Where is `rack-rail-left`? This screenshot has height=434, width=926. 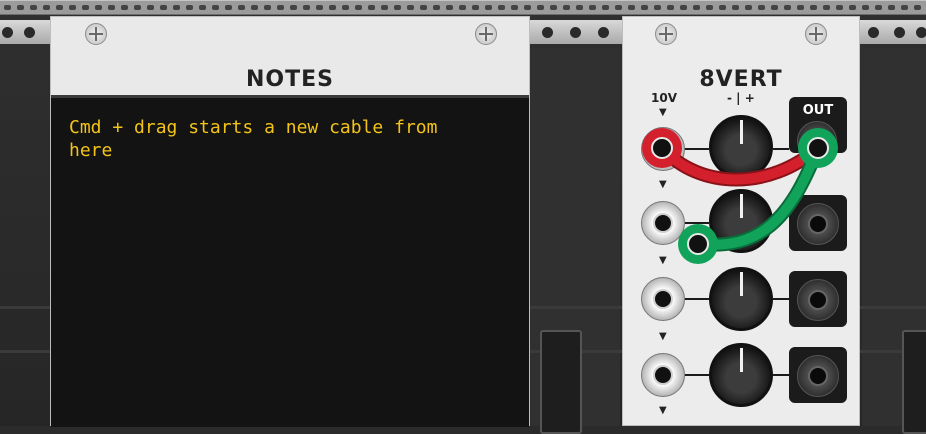
rack-rail-left is located at coordinates (25, 32).